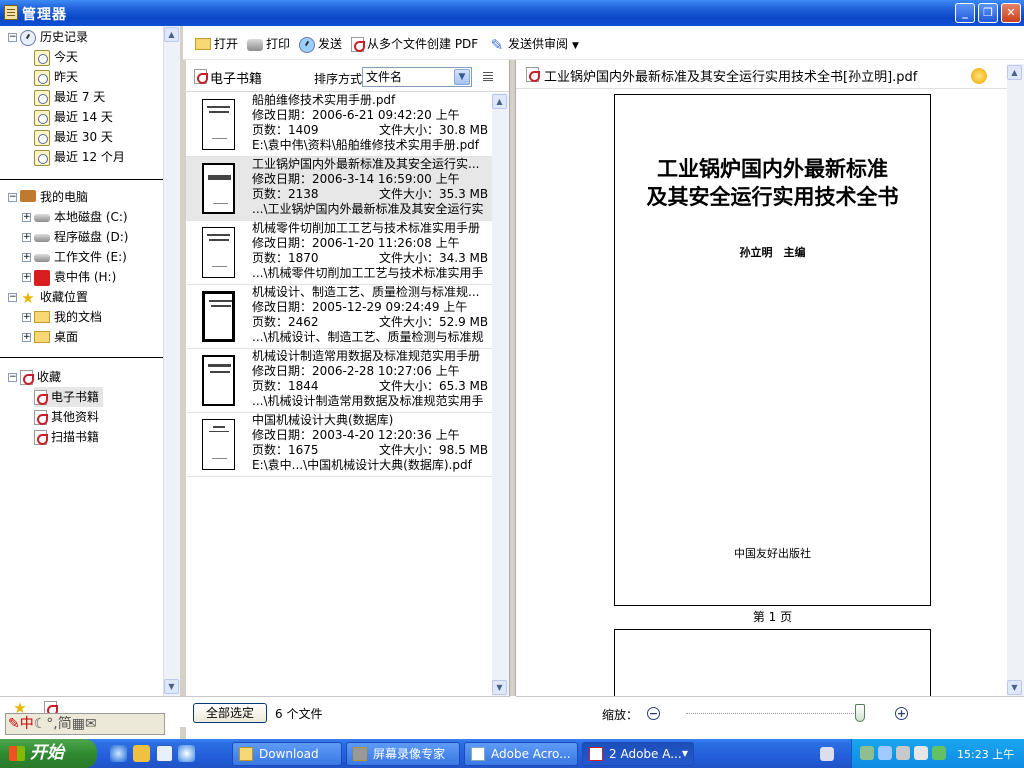 Image resolution: width=1024 pixels, height=768 pixels. Describe the element at coordinates (79, 157) in the screenshot. I see `tree-history-12months: 最近 12 个月` at that location.